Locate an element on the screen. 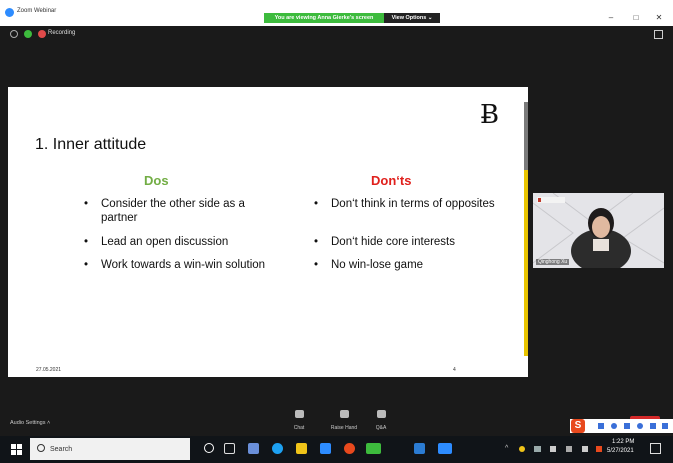 The height and width of the screenshot is (463, 673). view-options-button: View Options ⌄ is located at coordinates (412, 18).